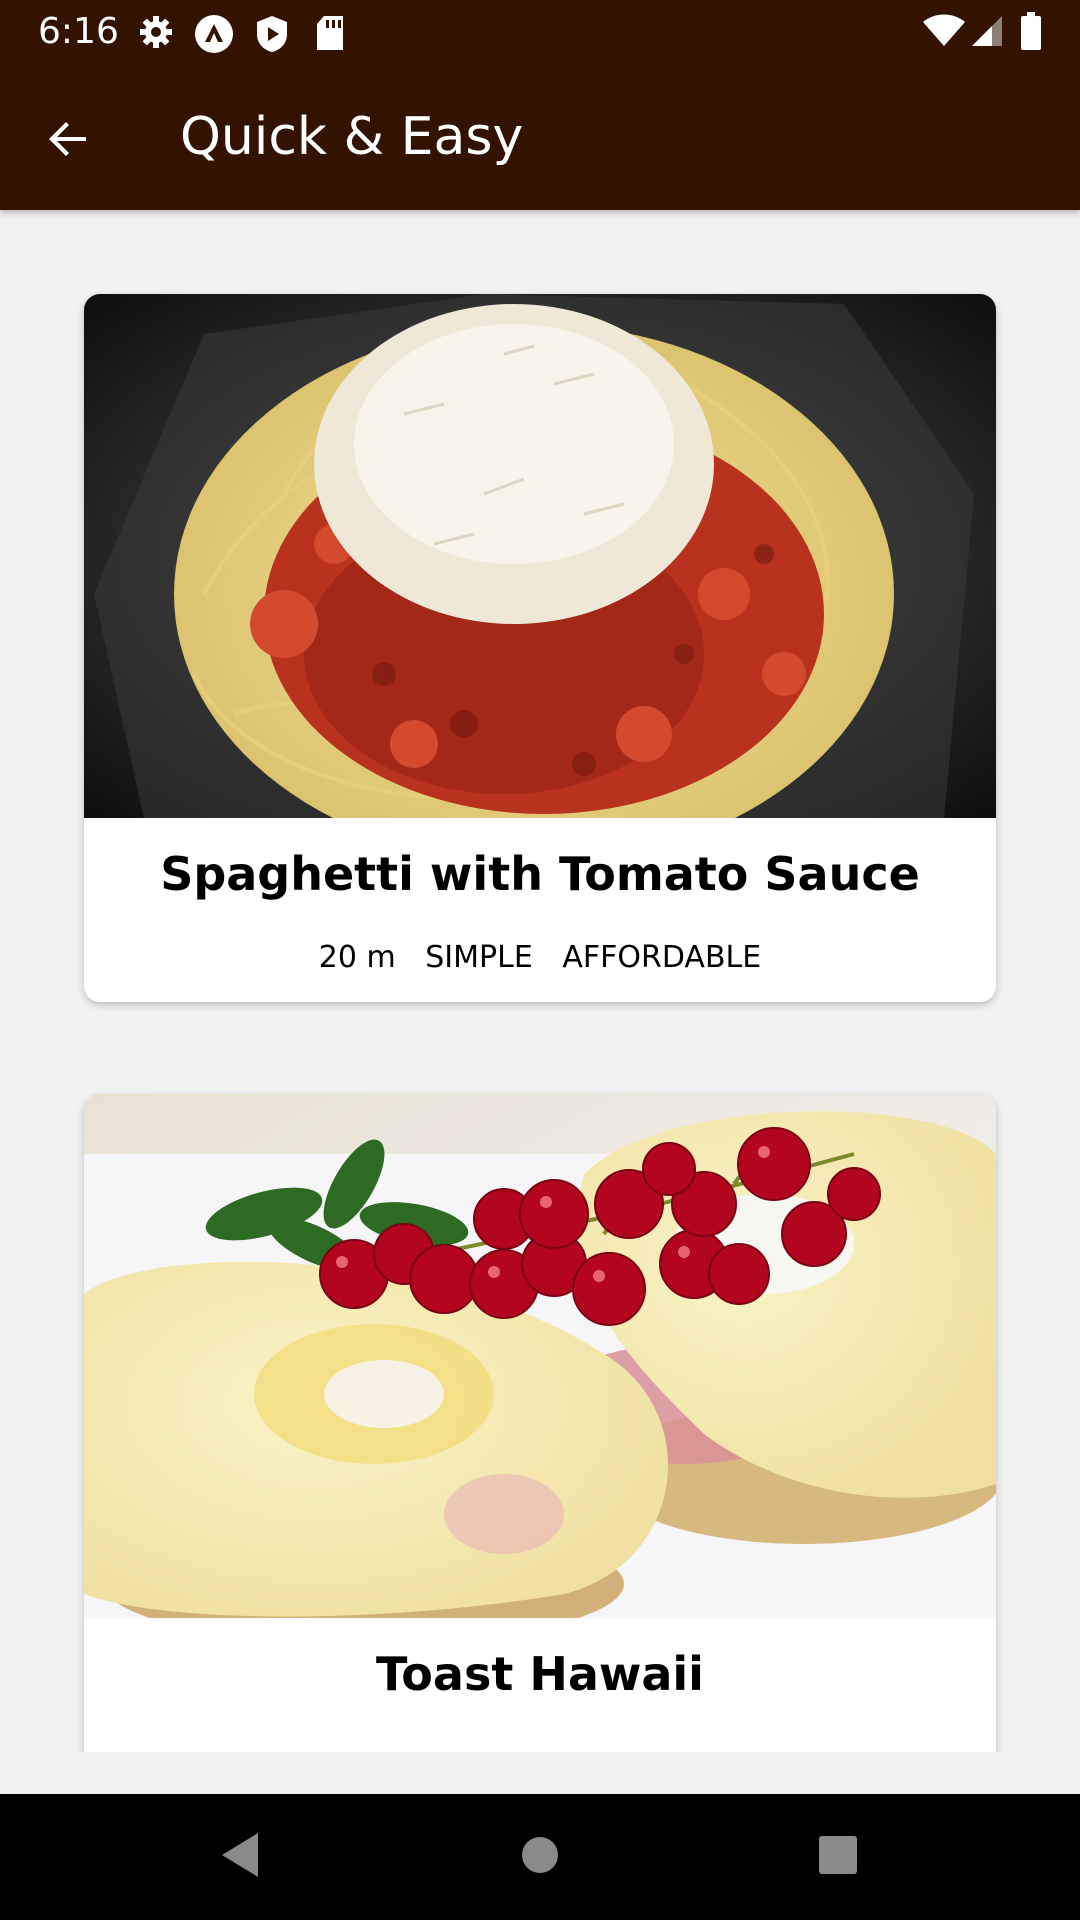 The width and height of the screenshot is (1080, 1920). I want to click on meal-title: Spaghetti with Tomato Sauce, so click(540, 874).